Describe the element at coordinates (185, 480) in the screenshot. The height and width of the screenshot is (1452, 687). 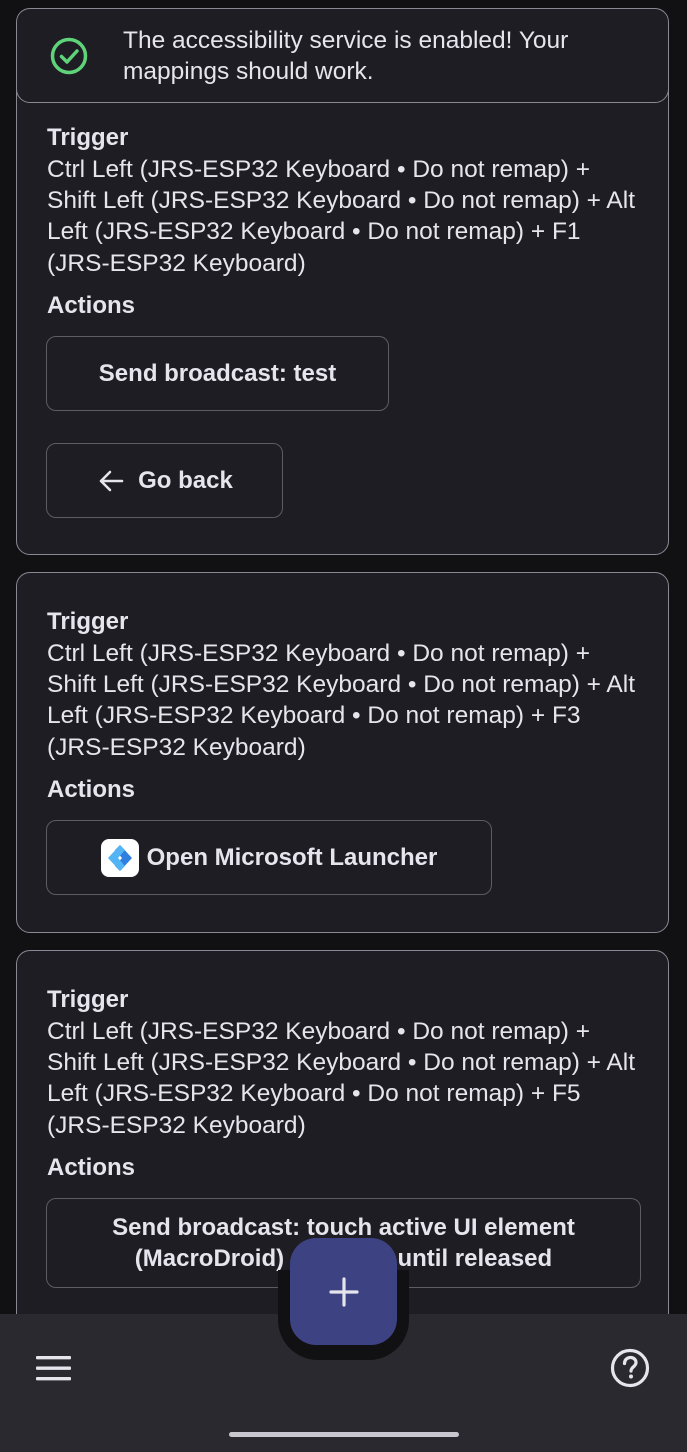
I see `action-label: Go back` at that location.